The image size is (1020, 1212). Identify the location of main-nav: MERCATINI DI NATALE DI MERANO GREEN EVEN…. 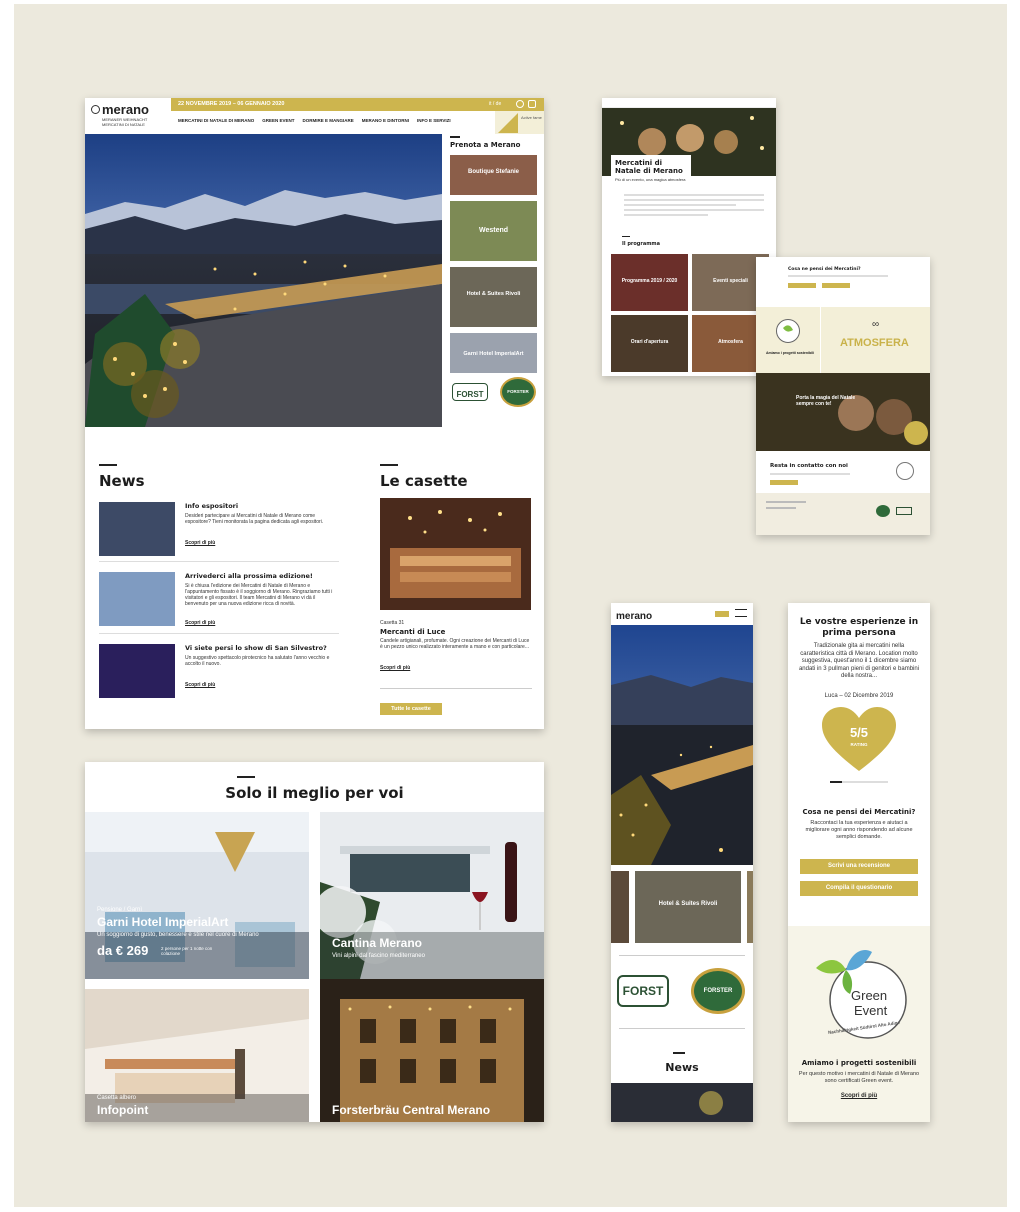
(314, 120).